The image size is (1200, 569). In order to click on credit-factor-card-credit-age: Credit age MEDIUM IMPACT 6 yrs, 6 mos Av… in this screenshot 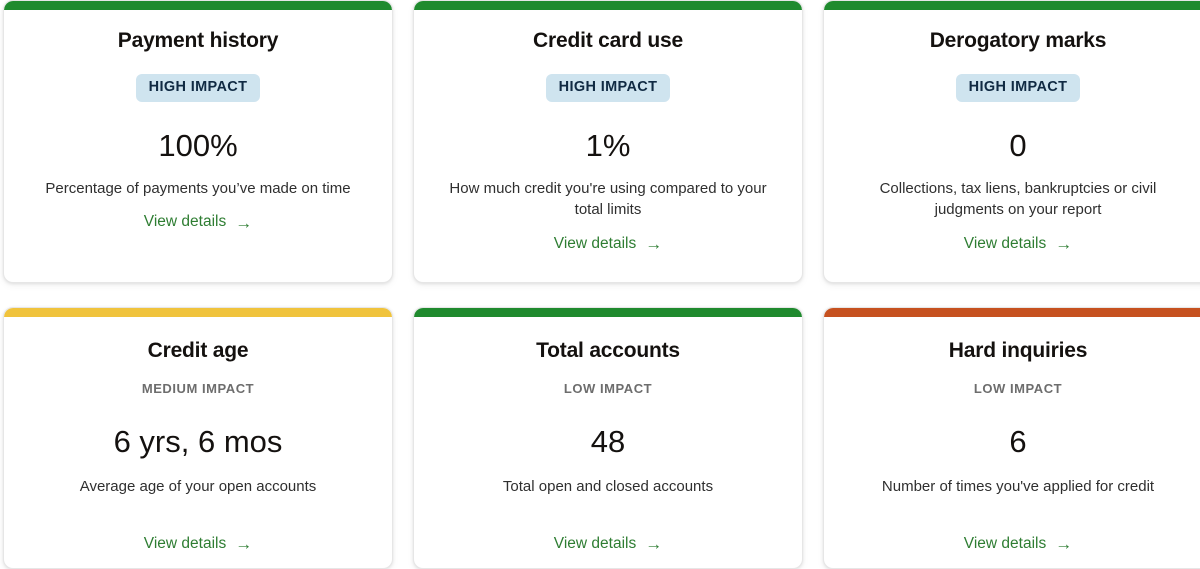, I will do `click(198, 438)`.